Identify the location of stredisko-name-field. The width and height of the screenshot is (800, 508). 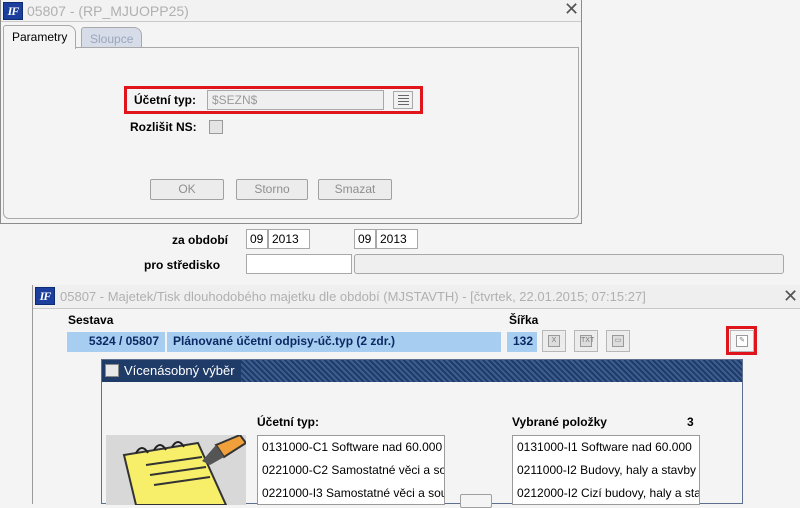
(569, 264).